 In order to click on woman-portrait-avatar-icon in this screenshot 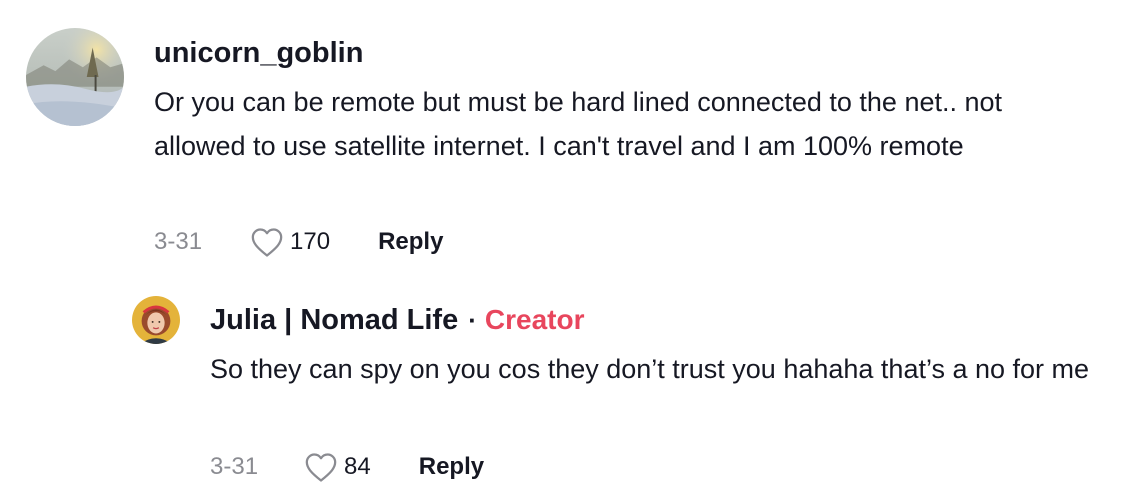, I will do `click(156, 320)`.